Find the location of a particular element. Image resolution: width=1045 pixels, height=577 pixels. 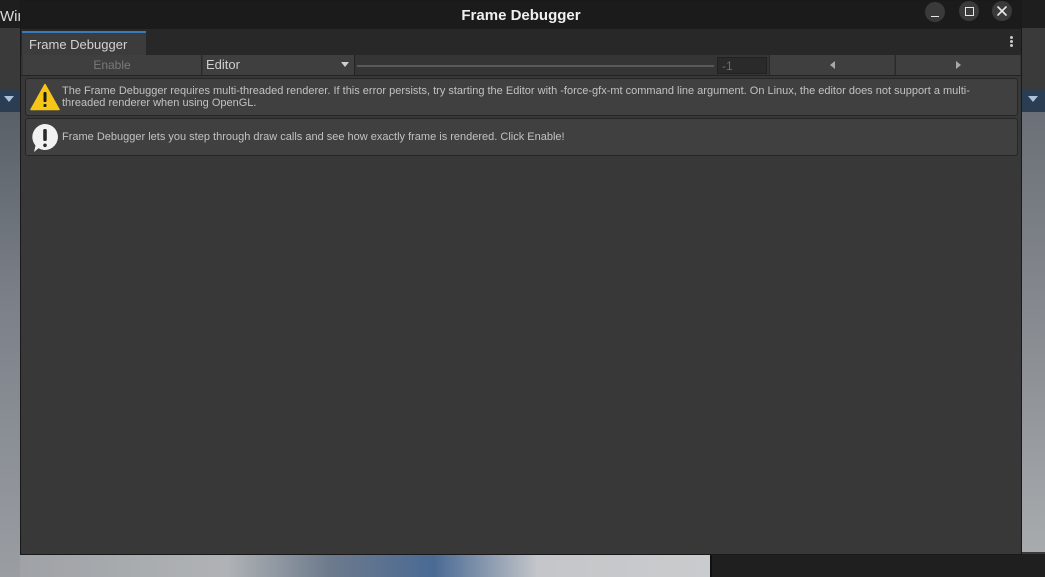

maximize-button is located at coordinates (969, 11).